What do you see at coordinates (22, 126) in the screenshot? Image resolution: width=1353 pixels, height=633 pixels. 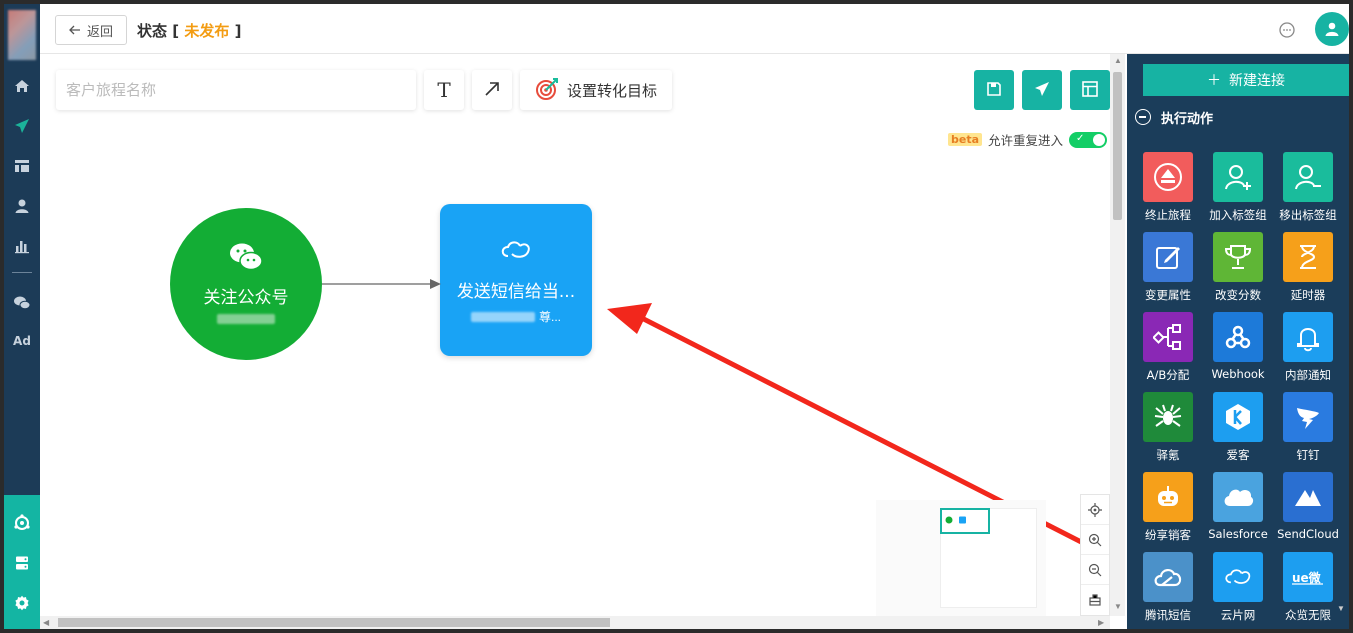 I see `send-icon` at bounding box center [22, 126].